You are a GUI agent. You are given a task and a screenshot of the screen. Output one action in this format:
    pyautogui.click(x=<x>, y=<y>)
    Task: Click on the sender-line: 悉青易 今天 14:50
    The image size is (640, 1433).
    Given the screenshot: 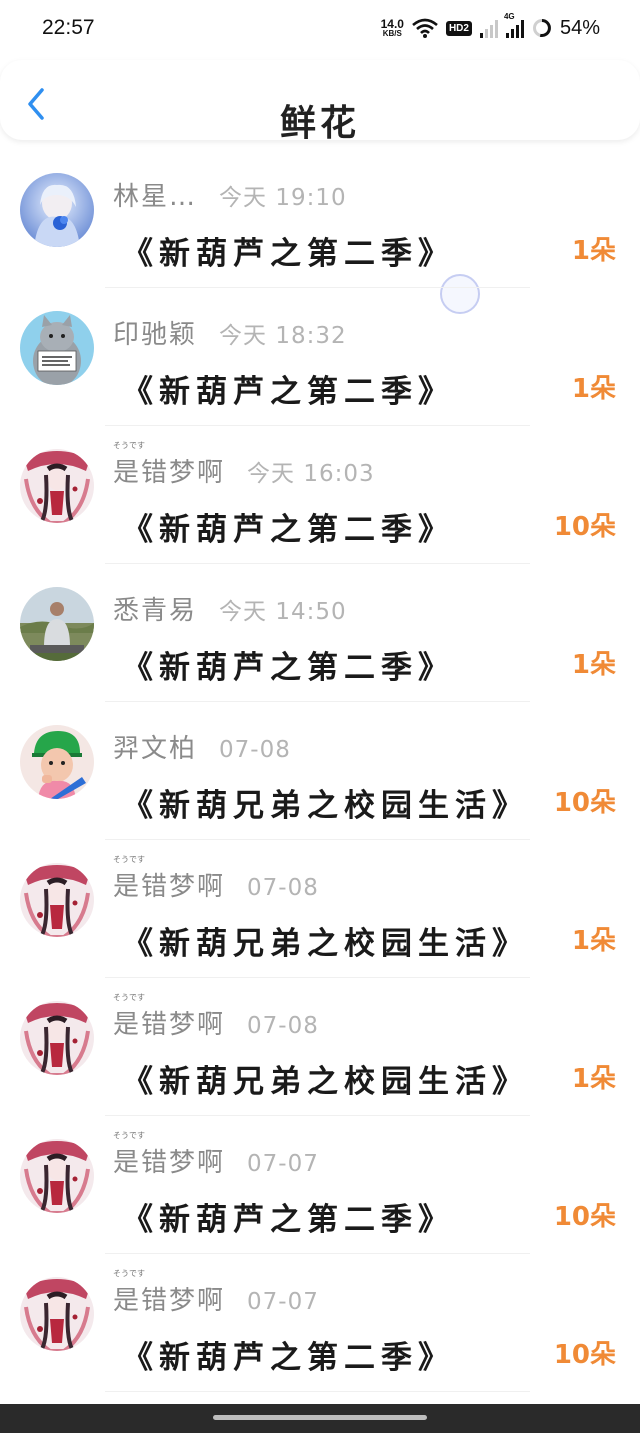 What is the action you would take?
    pyautogui.click(x=230, y=608)
    